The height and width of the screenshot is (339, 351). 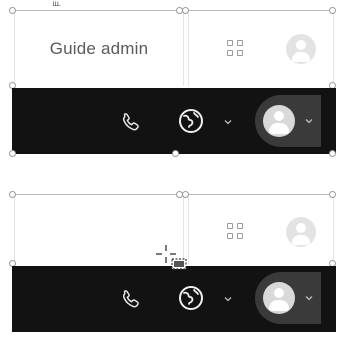 What do you see at coordinates (56, 5) in the screenshot?
I see `clipped-text-fragment: ᴸᴸᴸ` at bounding box center [56, 5].